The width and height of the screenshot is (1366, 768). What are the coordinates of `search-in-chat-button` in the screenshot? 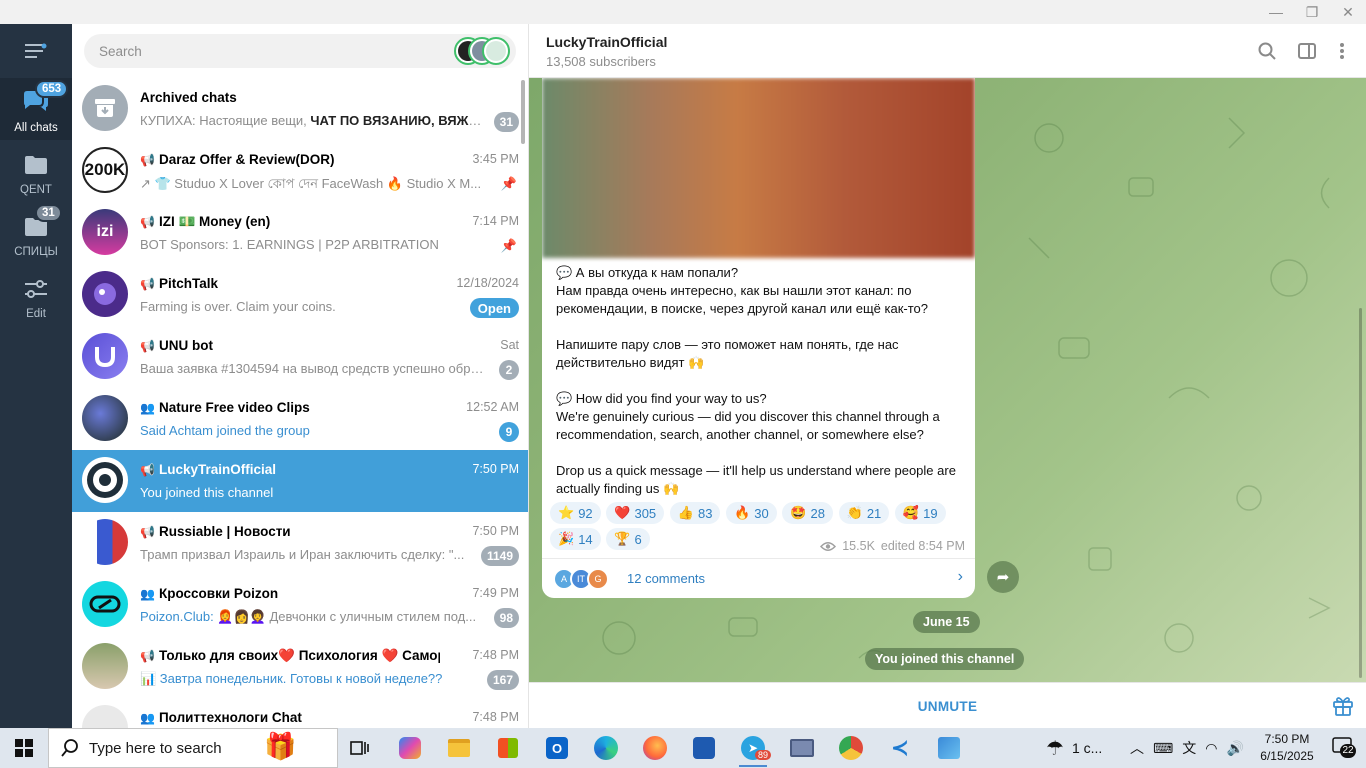 It's located at (1267, 51).